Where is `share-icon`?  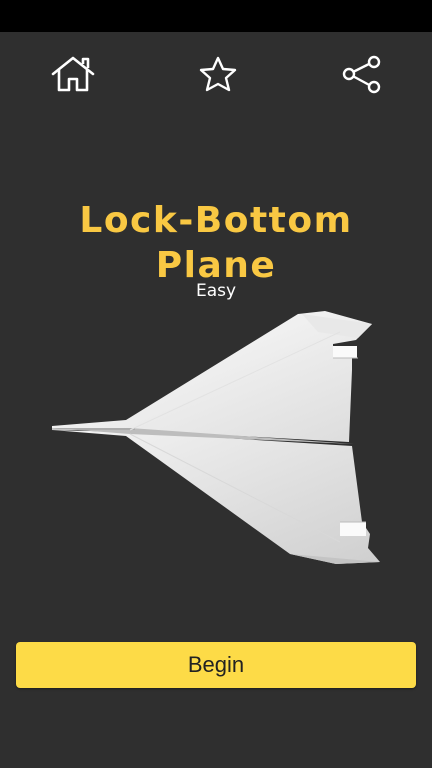 share-icon is located at coordinates (361, 74).